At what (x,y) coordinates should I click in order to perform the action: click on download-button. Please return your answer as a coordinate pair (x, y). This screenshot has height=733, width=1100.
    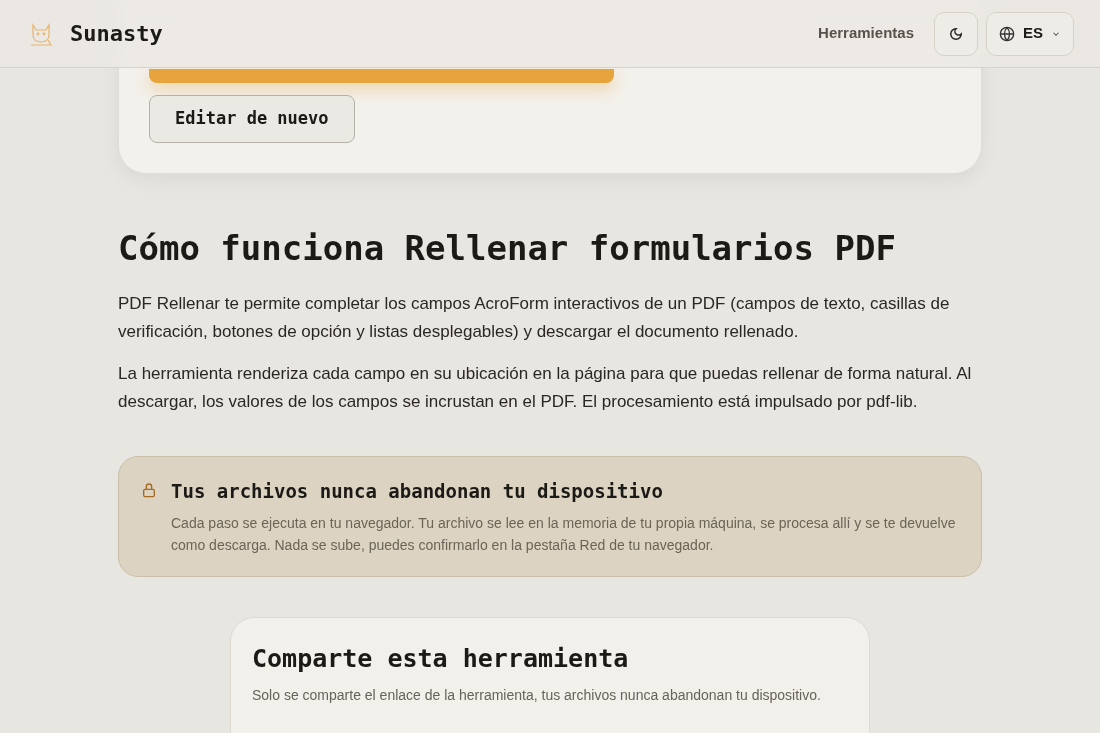
    Looking at the image, I should click on (381, 76).